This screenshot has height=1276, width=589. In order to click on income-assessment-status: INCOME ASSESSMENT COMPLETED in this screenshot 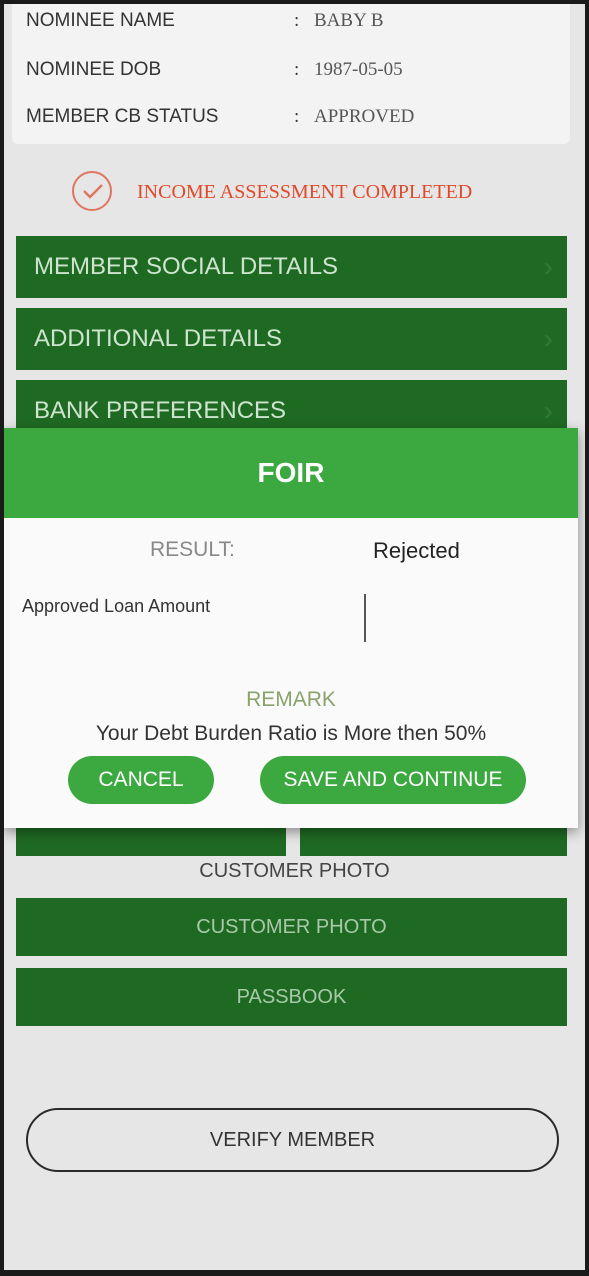, I will do `click(307, 191)`.